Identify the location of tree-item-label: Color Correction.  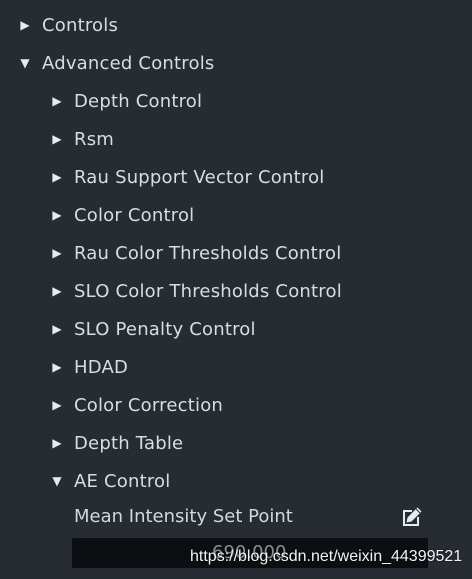
(149, 405).